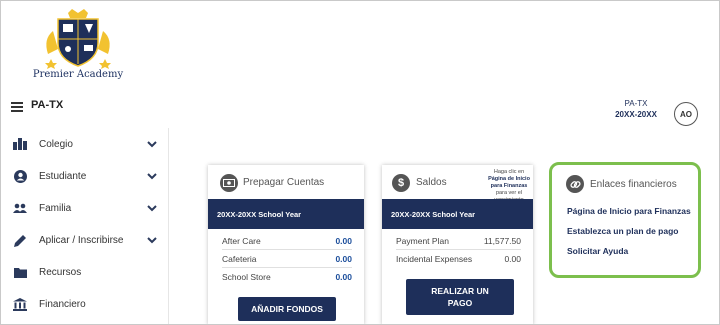 The height and width of the screenshot is (325, 720). I want to click on sidebar-item-financiero: Financiero, so click(84, 304).